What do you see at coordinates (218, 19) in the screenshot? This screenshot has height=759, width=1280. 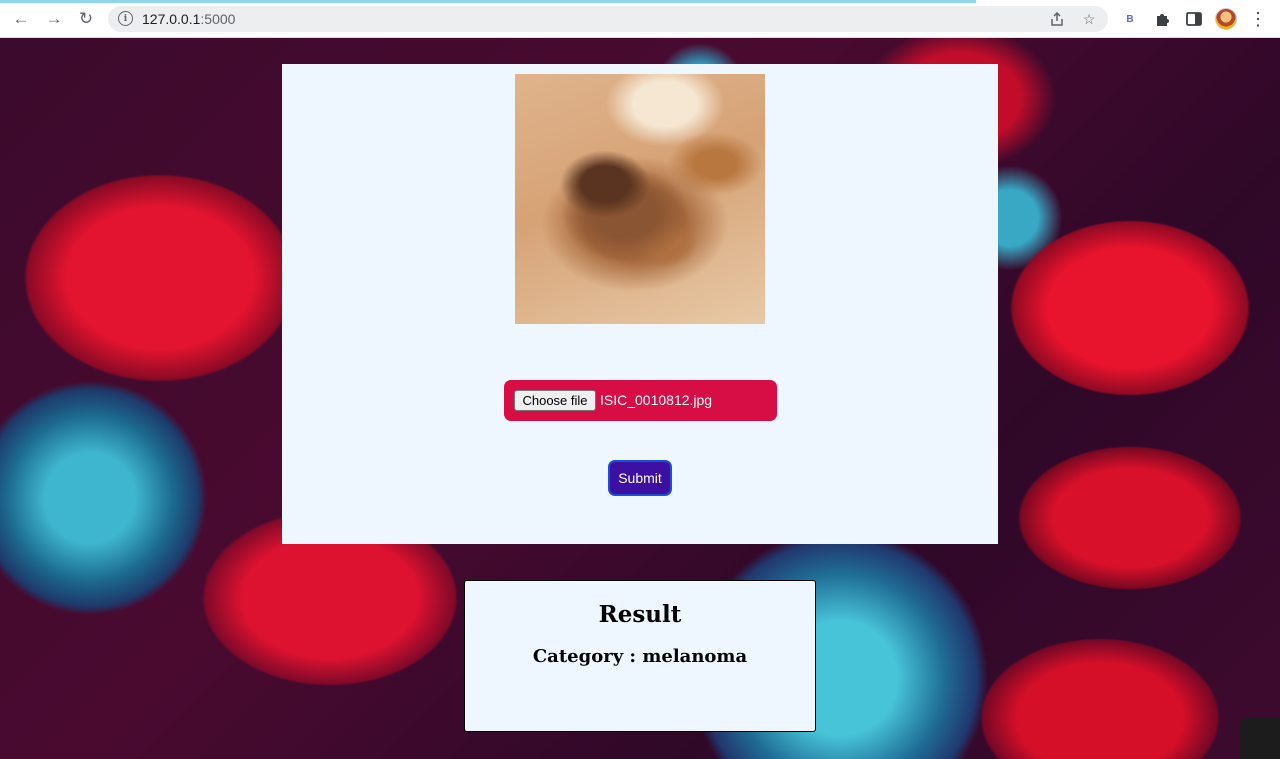 I see `url-port: :5000` at bounding box center [218, 19].